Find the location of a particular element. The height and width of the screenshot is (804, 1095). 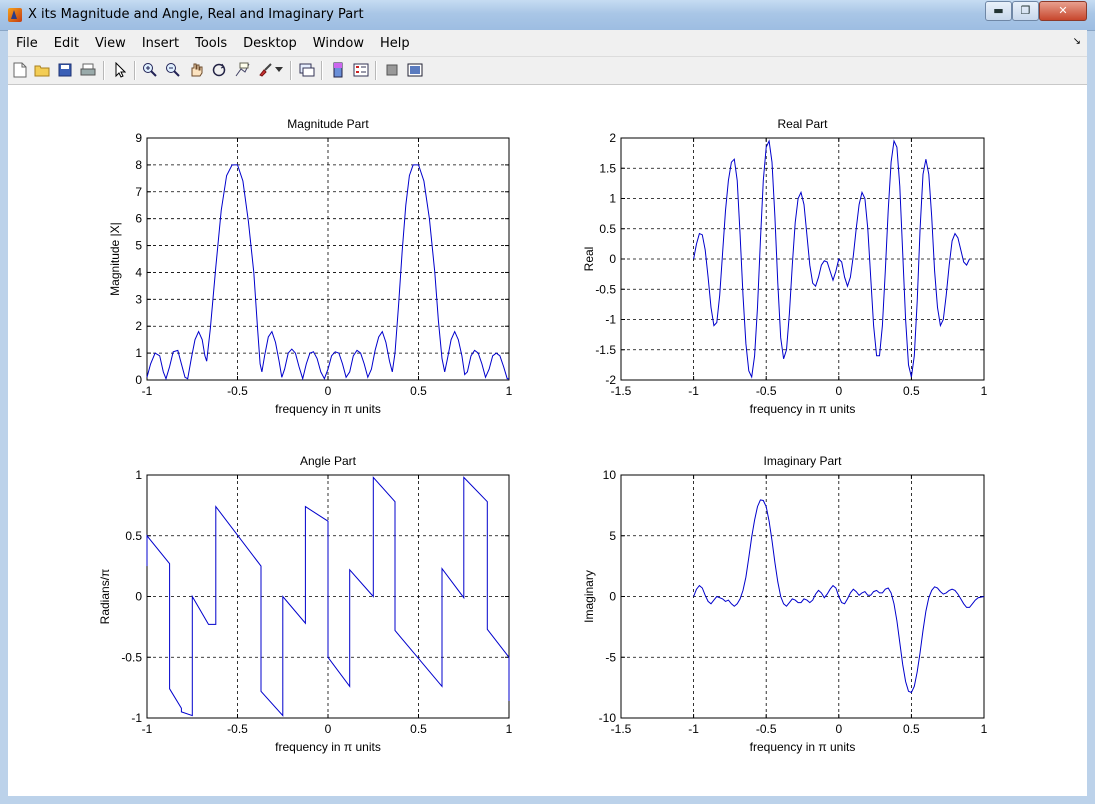

y-tick-label: 7 is located at coordinates (138, 192).